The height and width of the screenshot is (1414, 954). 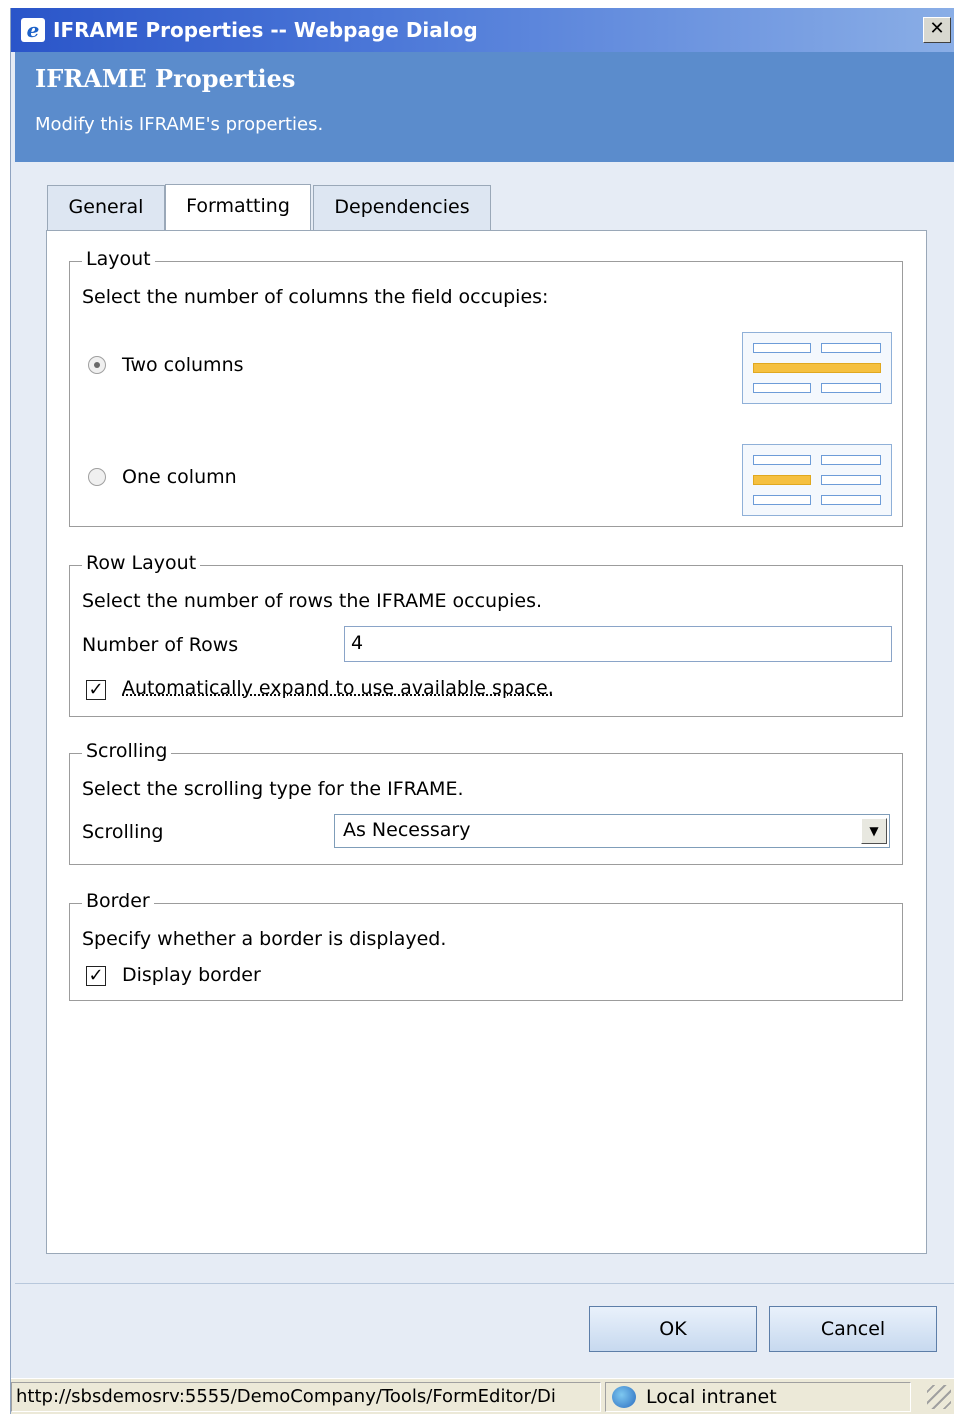 What do you see at coordinates (97, 365) in the screenshot?
I see `two-columns-radio` at bounding box center [97, 365].